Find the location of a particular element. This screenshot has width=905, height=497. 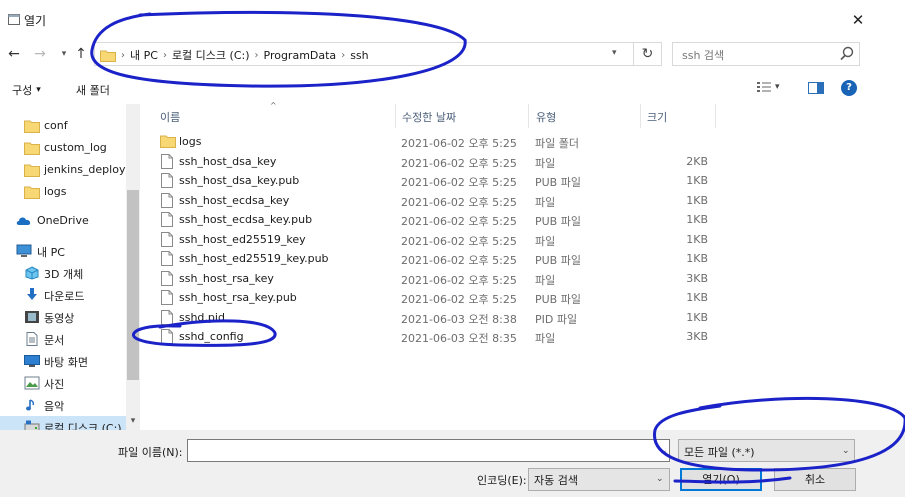

file-name: ssh_host_ed25519_key is located at coordinates (242, 239).